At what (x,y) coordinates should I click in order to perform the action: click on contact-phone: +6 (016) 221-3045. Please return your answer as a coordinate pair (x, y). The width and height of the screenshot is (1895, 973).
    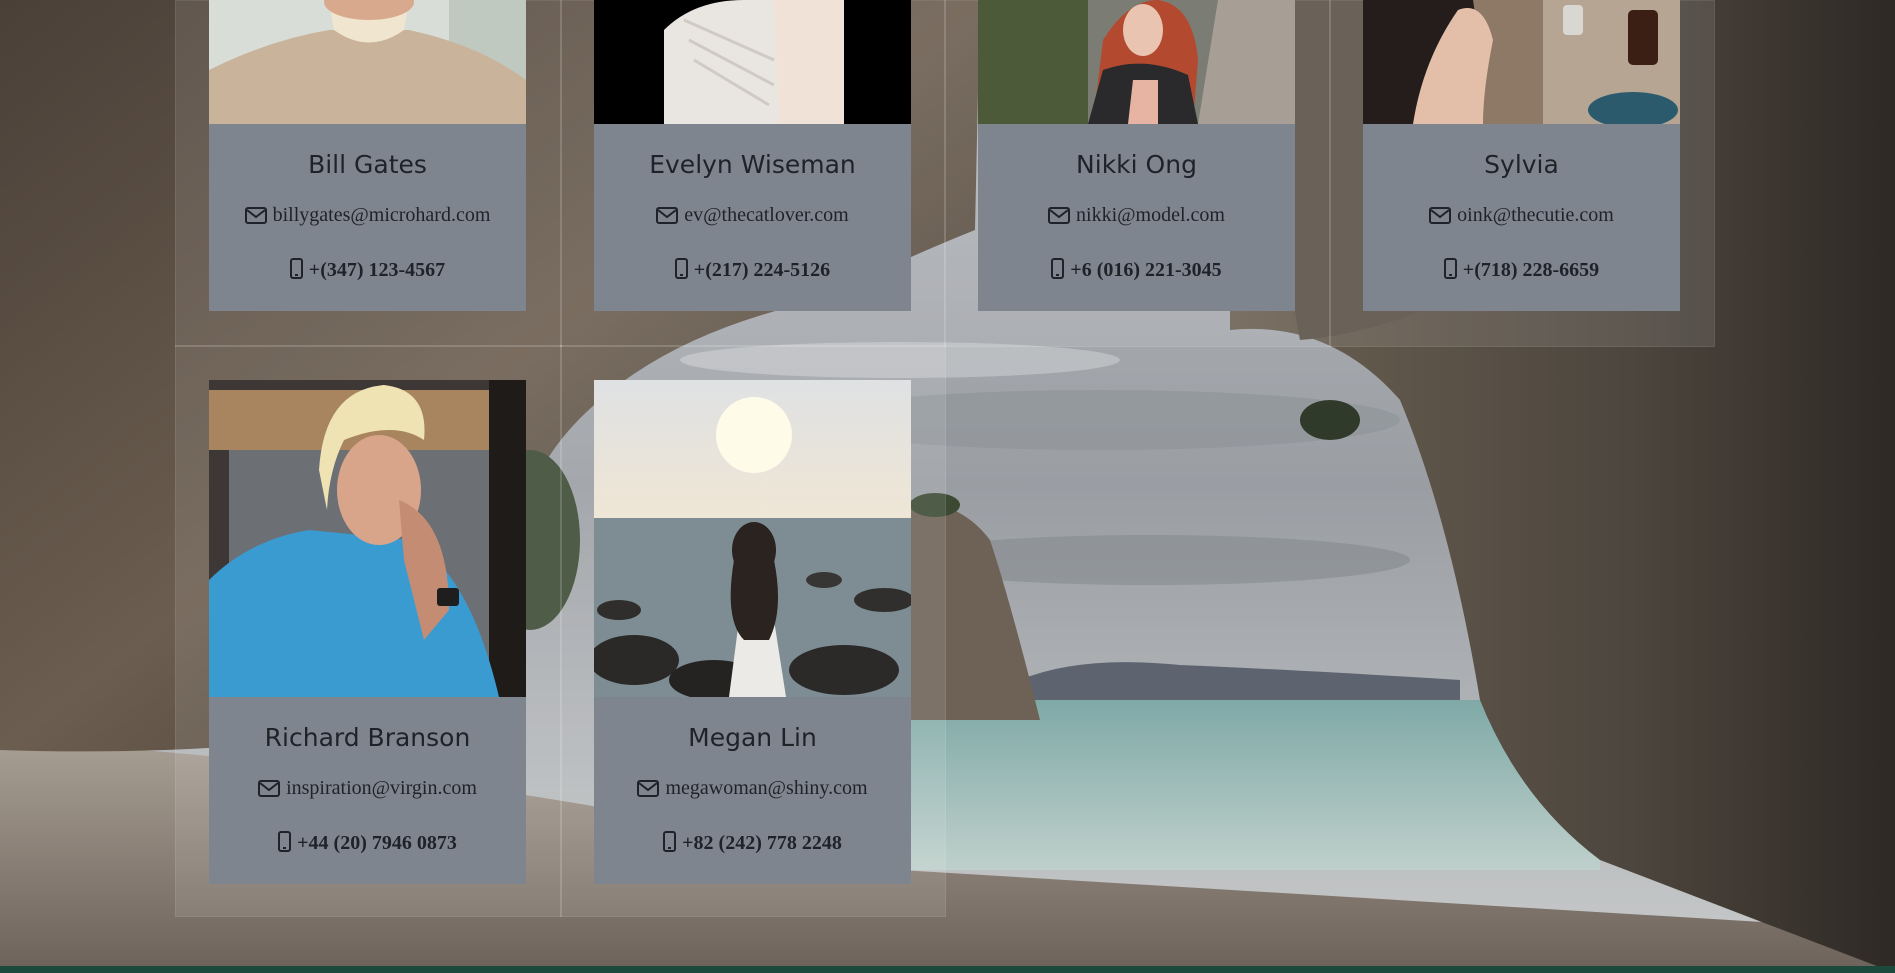
    Looking at the image, I should click on (1136, 270).